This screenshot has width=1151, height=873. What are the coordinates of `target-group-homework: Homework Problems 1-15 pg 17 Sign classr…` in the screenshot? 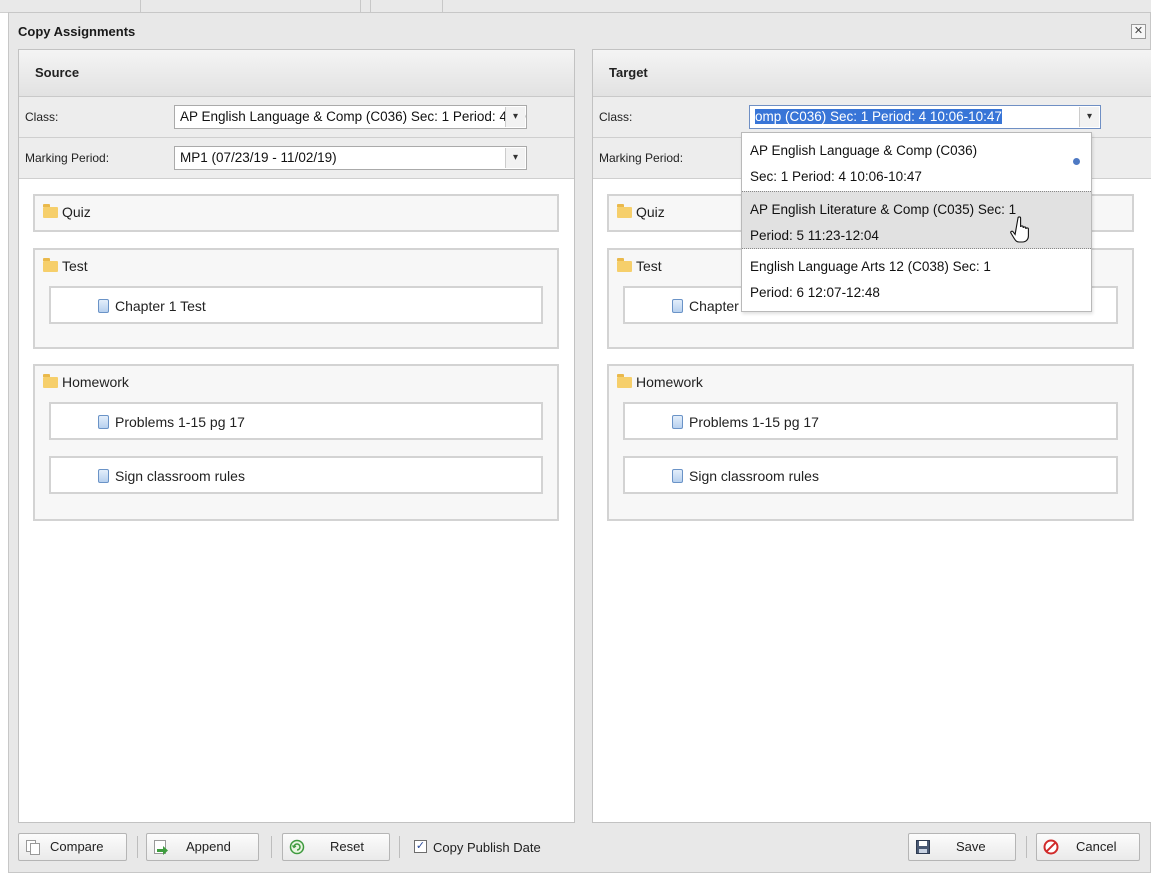 It's located at (870, 442).